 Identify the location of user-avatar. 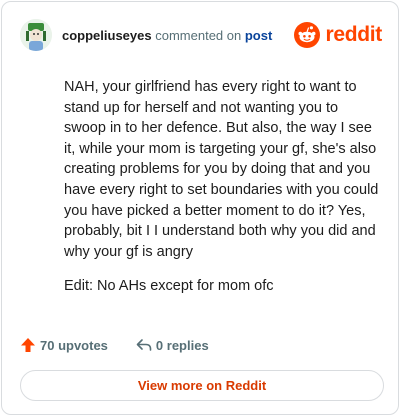
(36, 35).